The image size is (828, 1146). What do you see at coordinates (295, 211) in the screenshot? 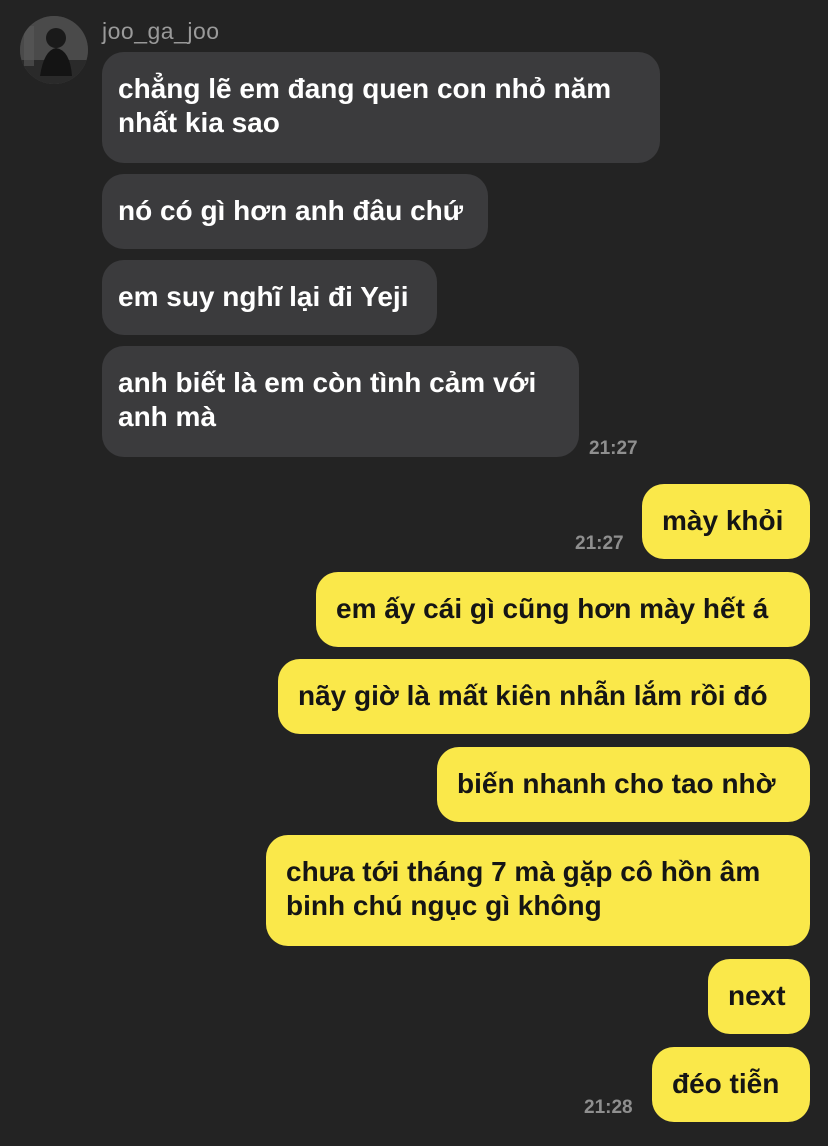
I see `incoming-message: nó có gì hơn anh đâu chứ` at bounding box center [295, 211].